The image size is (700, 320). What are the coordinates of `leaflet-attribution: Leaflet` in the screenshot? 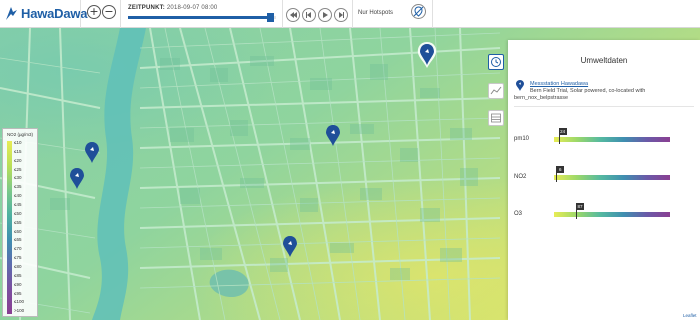 It's located at (690, 315).